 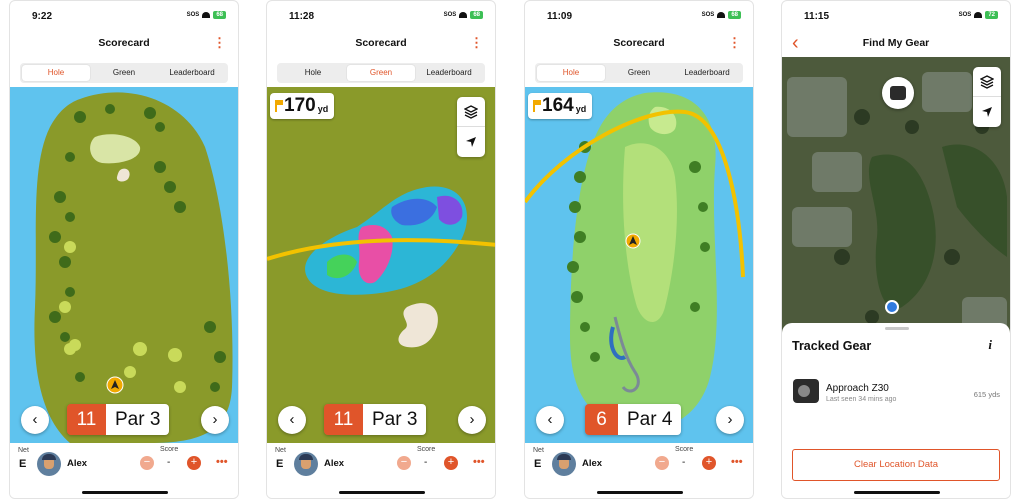 I want to click on rangefinder-icon, so click(x=898, y=93).